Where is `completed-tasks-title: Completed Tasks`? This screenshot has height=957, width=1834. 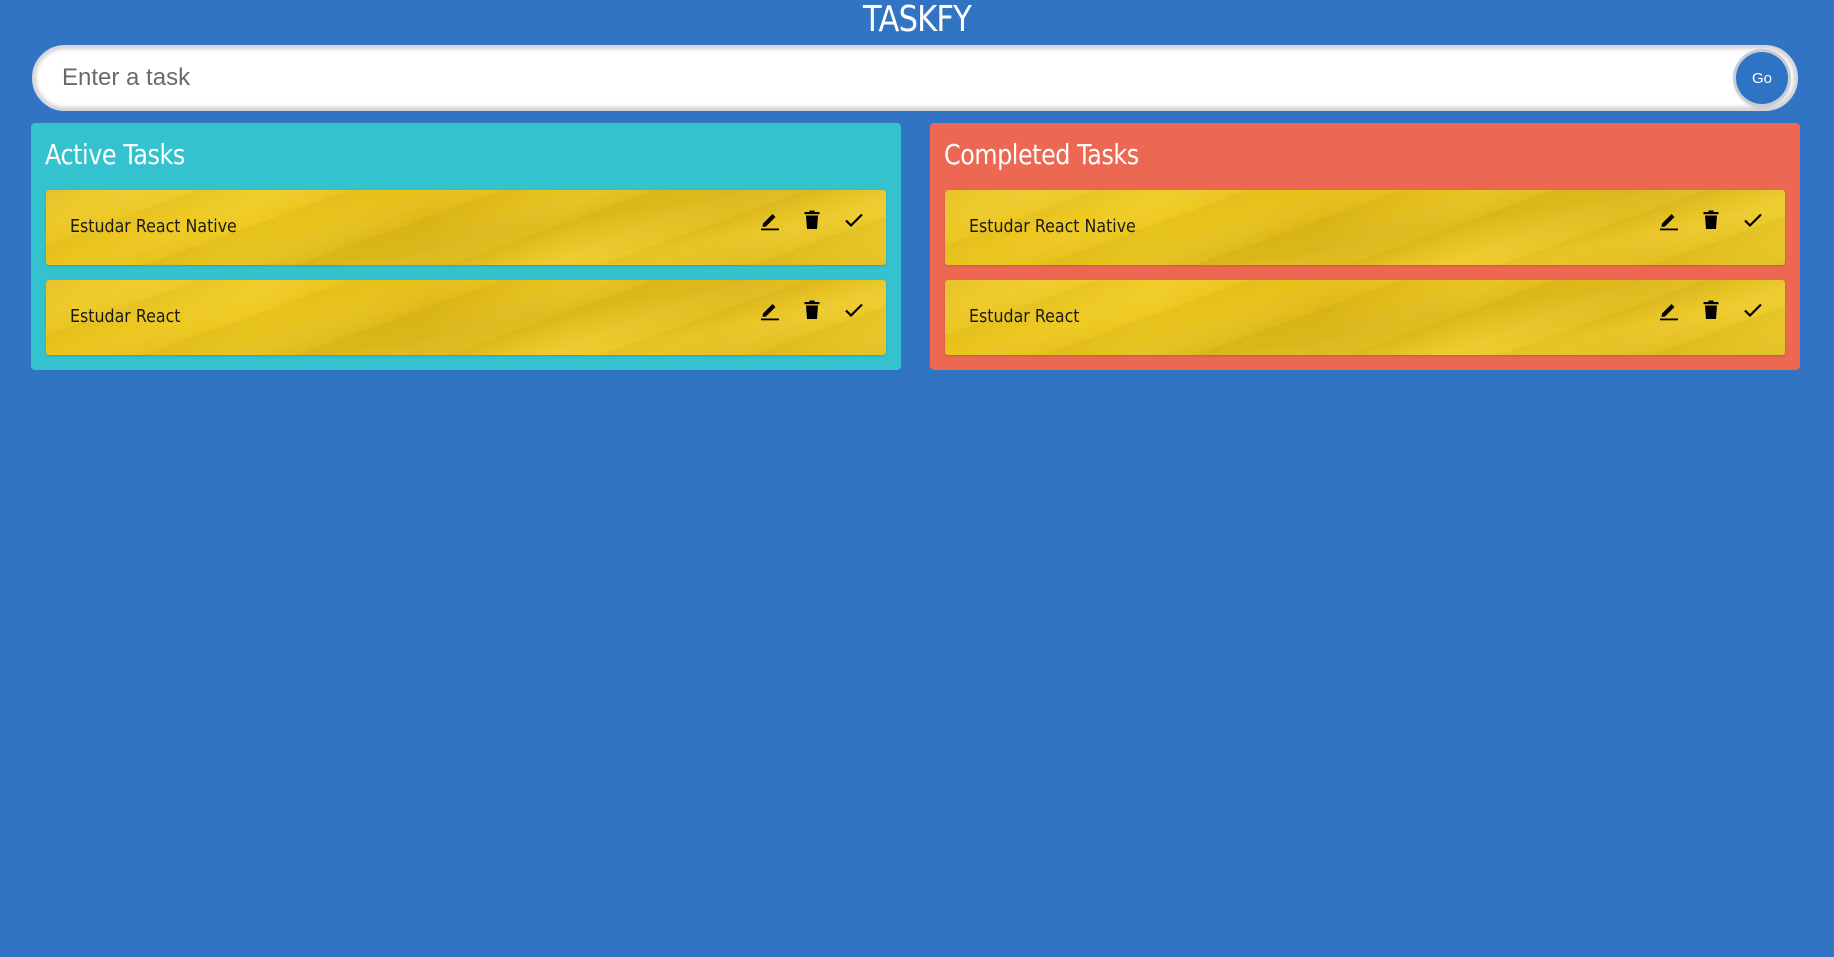 completed-tasks-title: Completed Tasks is located at coordinates (1041, 154).